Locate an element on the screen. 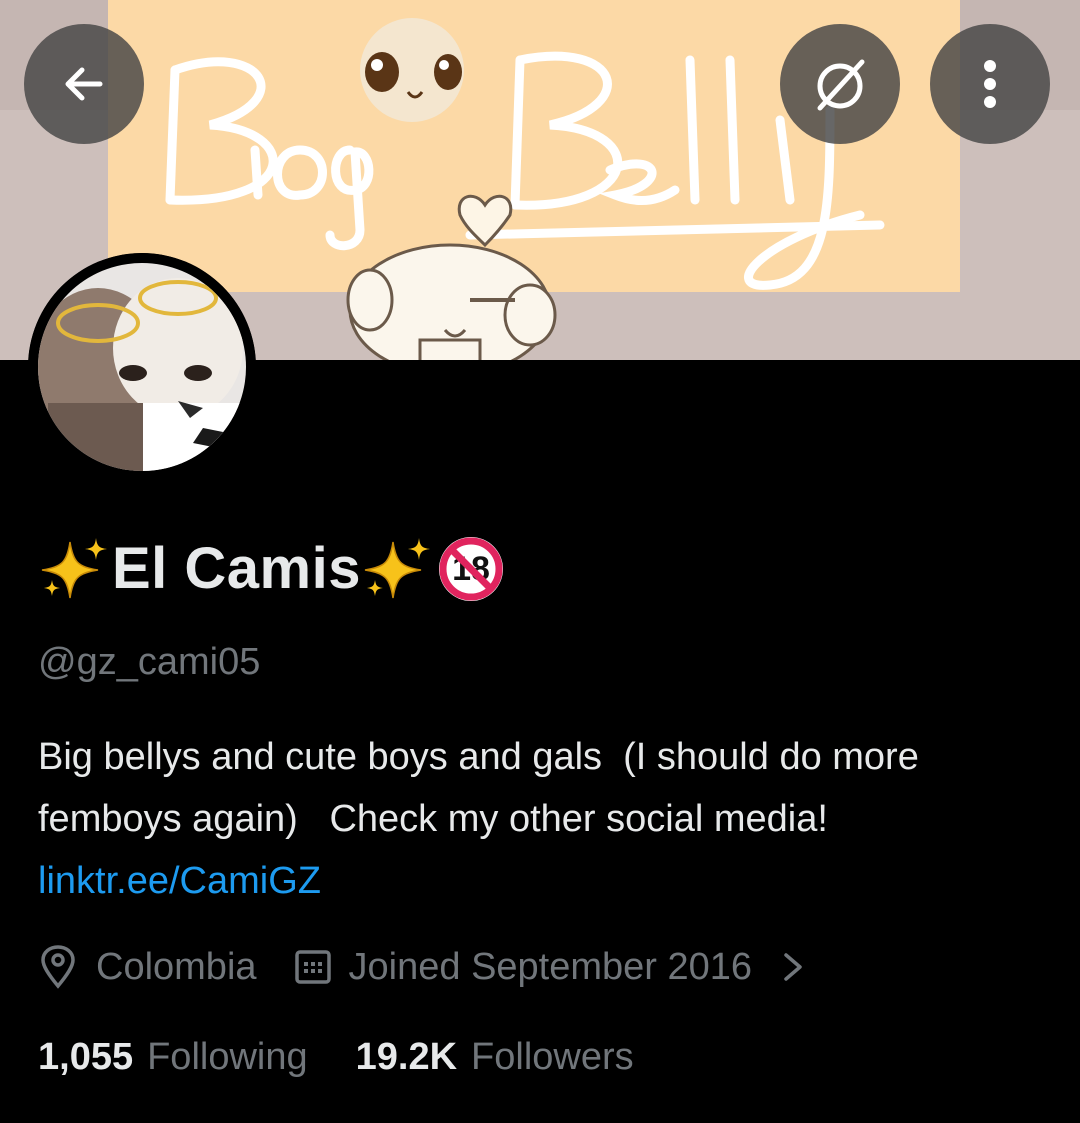 Image resolution: width=1080 pixels, height=1123 pixels. eye-slash-icon is located at coordinates (841, 85).